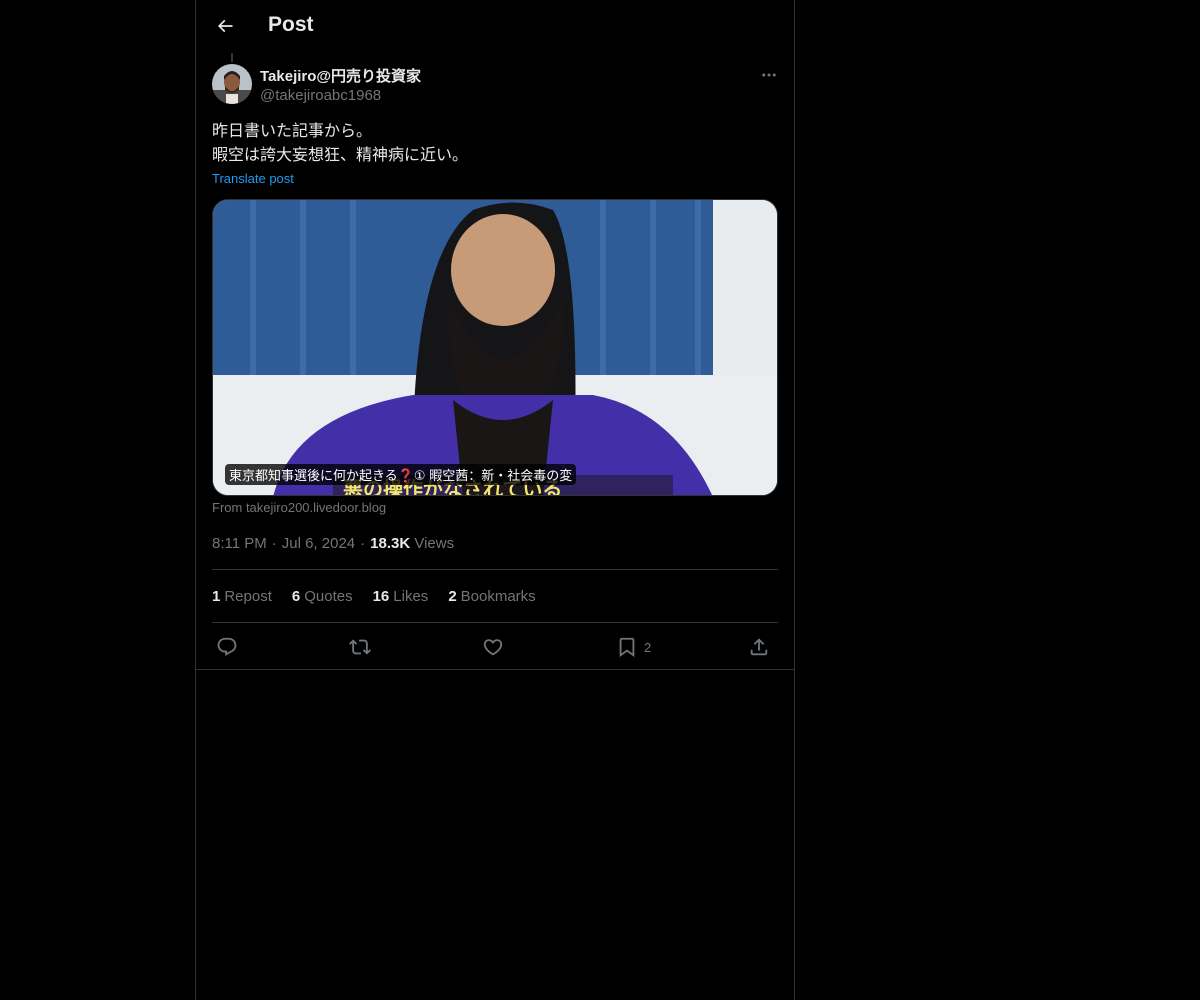 The width and height of the screenshot is (1200, 1000). I want to click on more-button, so click(769, 75).